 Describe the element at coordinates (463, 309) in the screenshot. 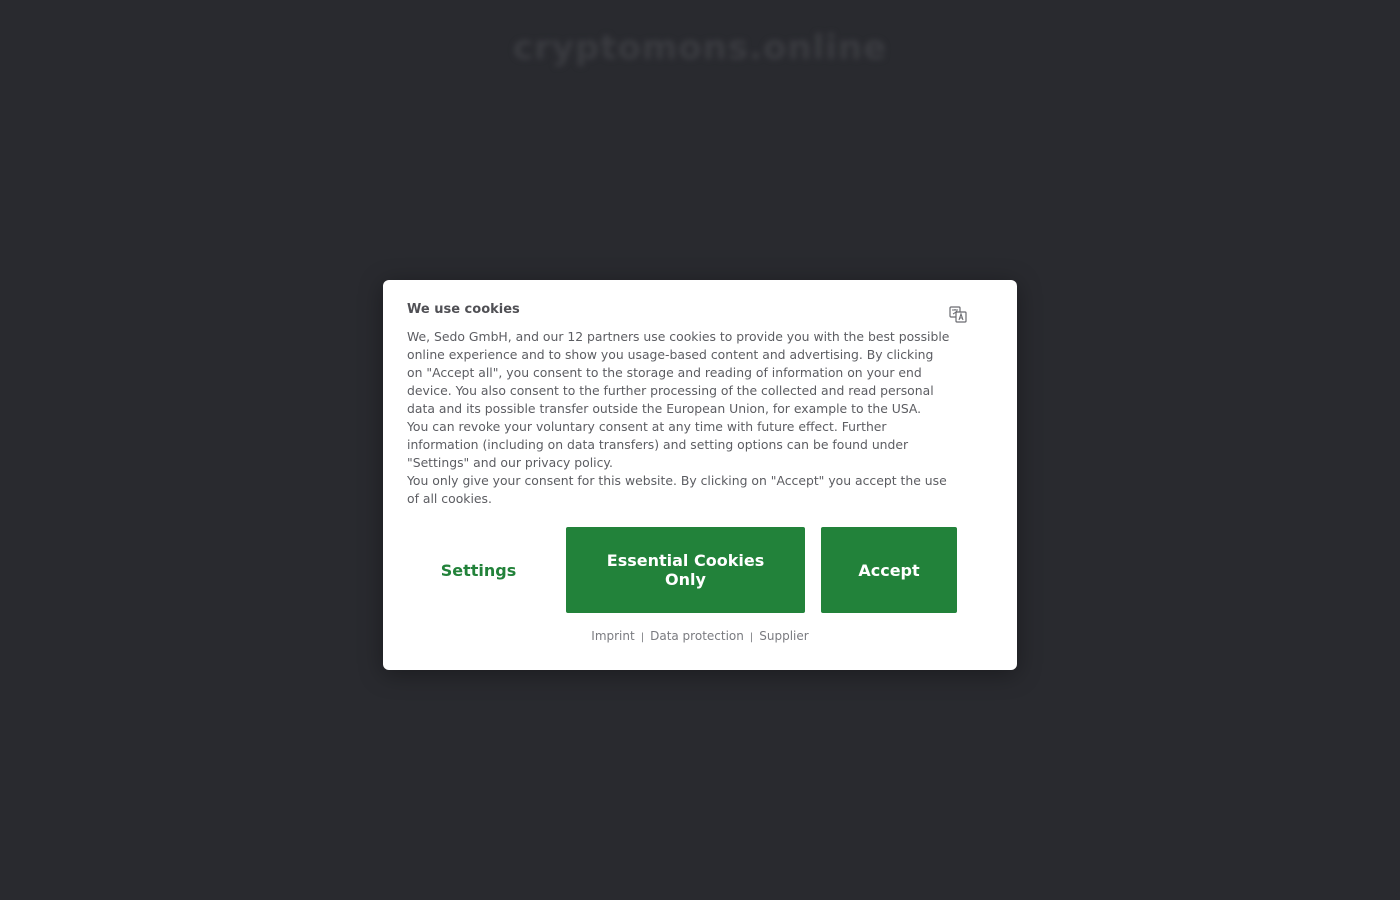

I see `dialog-title: We use cookies` at that location.